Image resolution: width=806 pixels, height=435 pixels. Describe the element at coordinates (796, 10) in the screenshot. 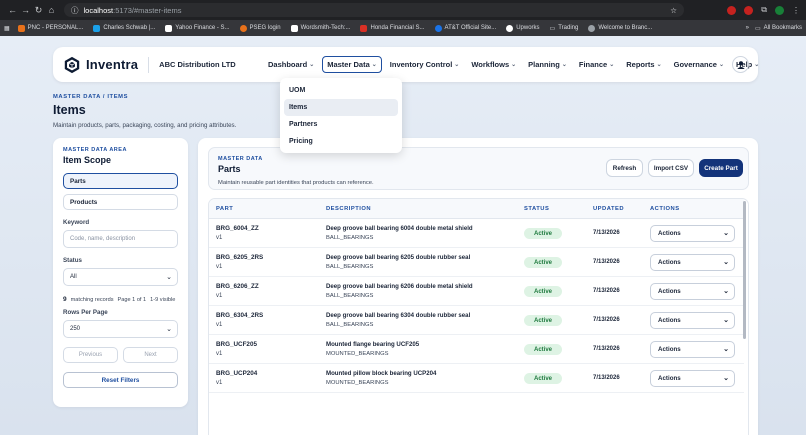

I see `menu-icon: ⋮` at that location.